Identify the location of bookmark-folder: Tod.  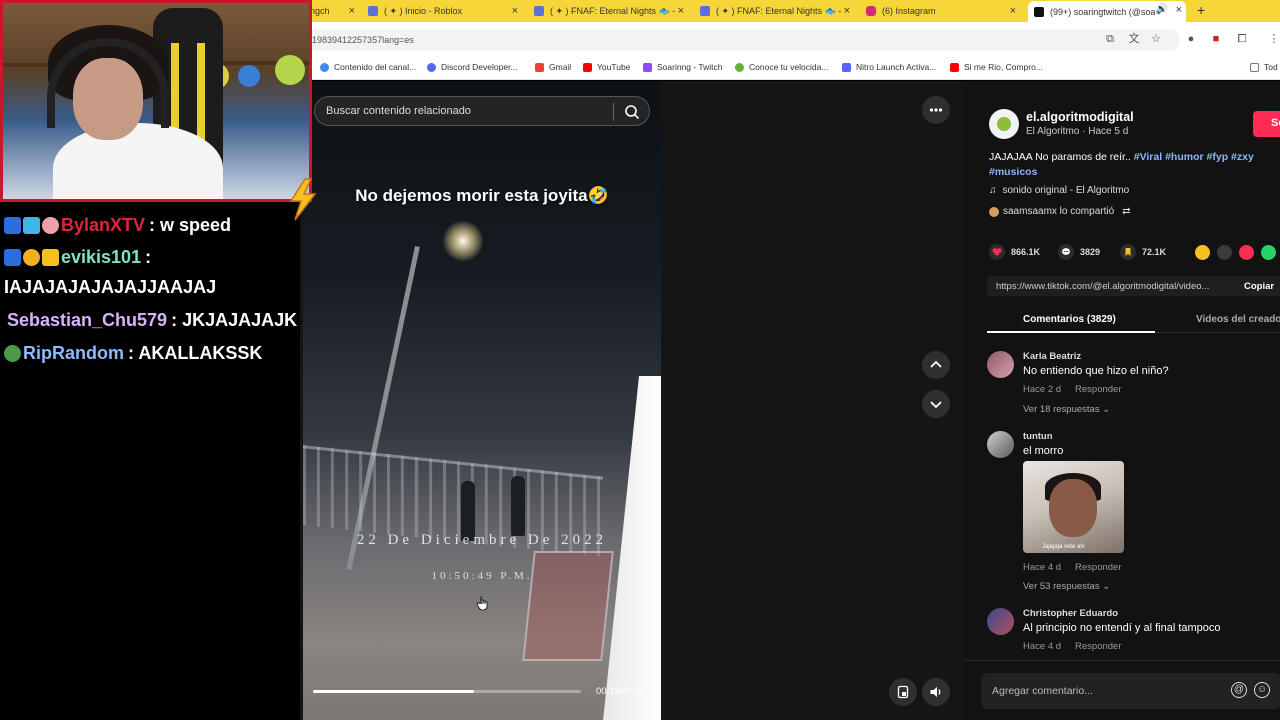
(1264, 67).